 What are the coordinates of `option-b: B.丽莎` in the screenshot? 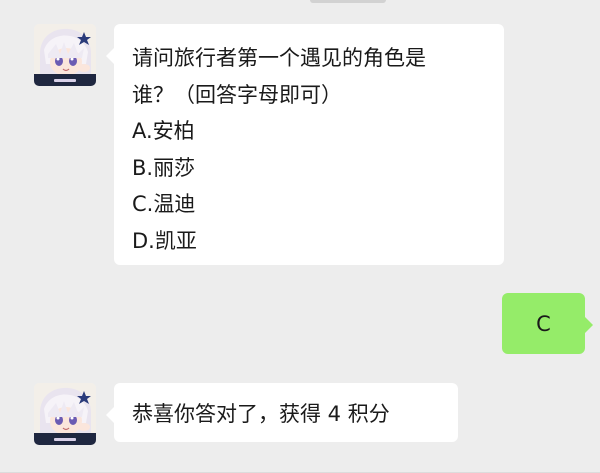 It's located at (164, 167).